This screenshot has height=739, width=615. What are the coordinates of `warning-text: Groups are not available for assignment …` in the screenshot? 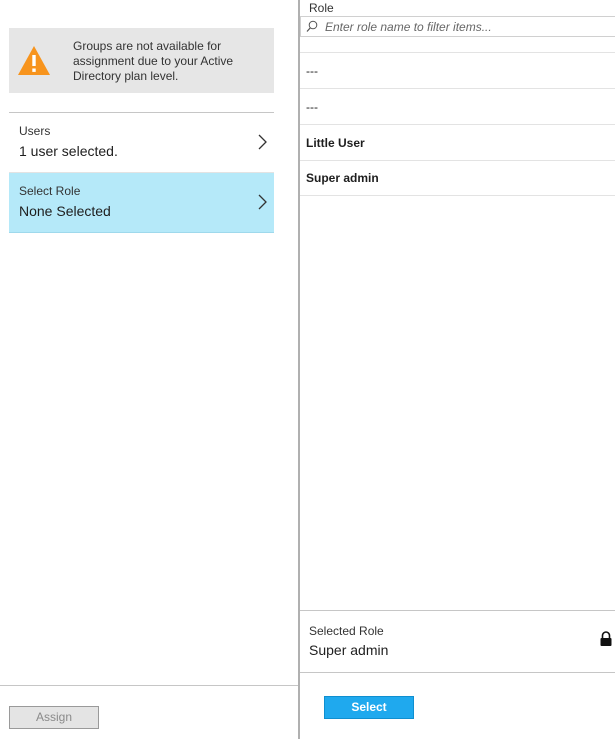 It's located at (153, 61).